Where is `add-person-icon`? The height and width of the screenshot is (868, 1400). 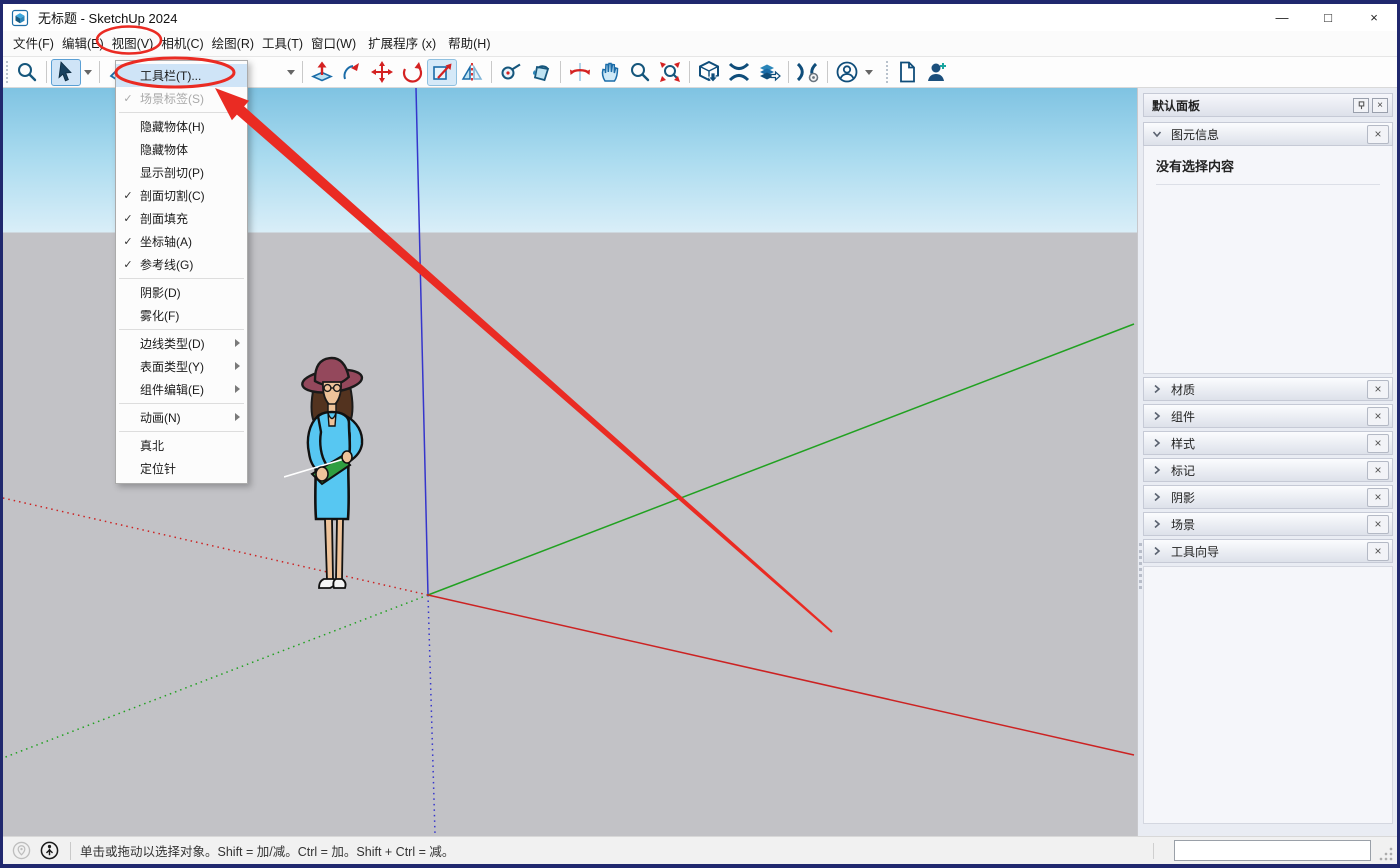
add-person-icon is located at coordinates (937, 72).